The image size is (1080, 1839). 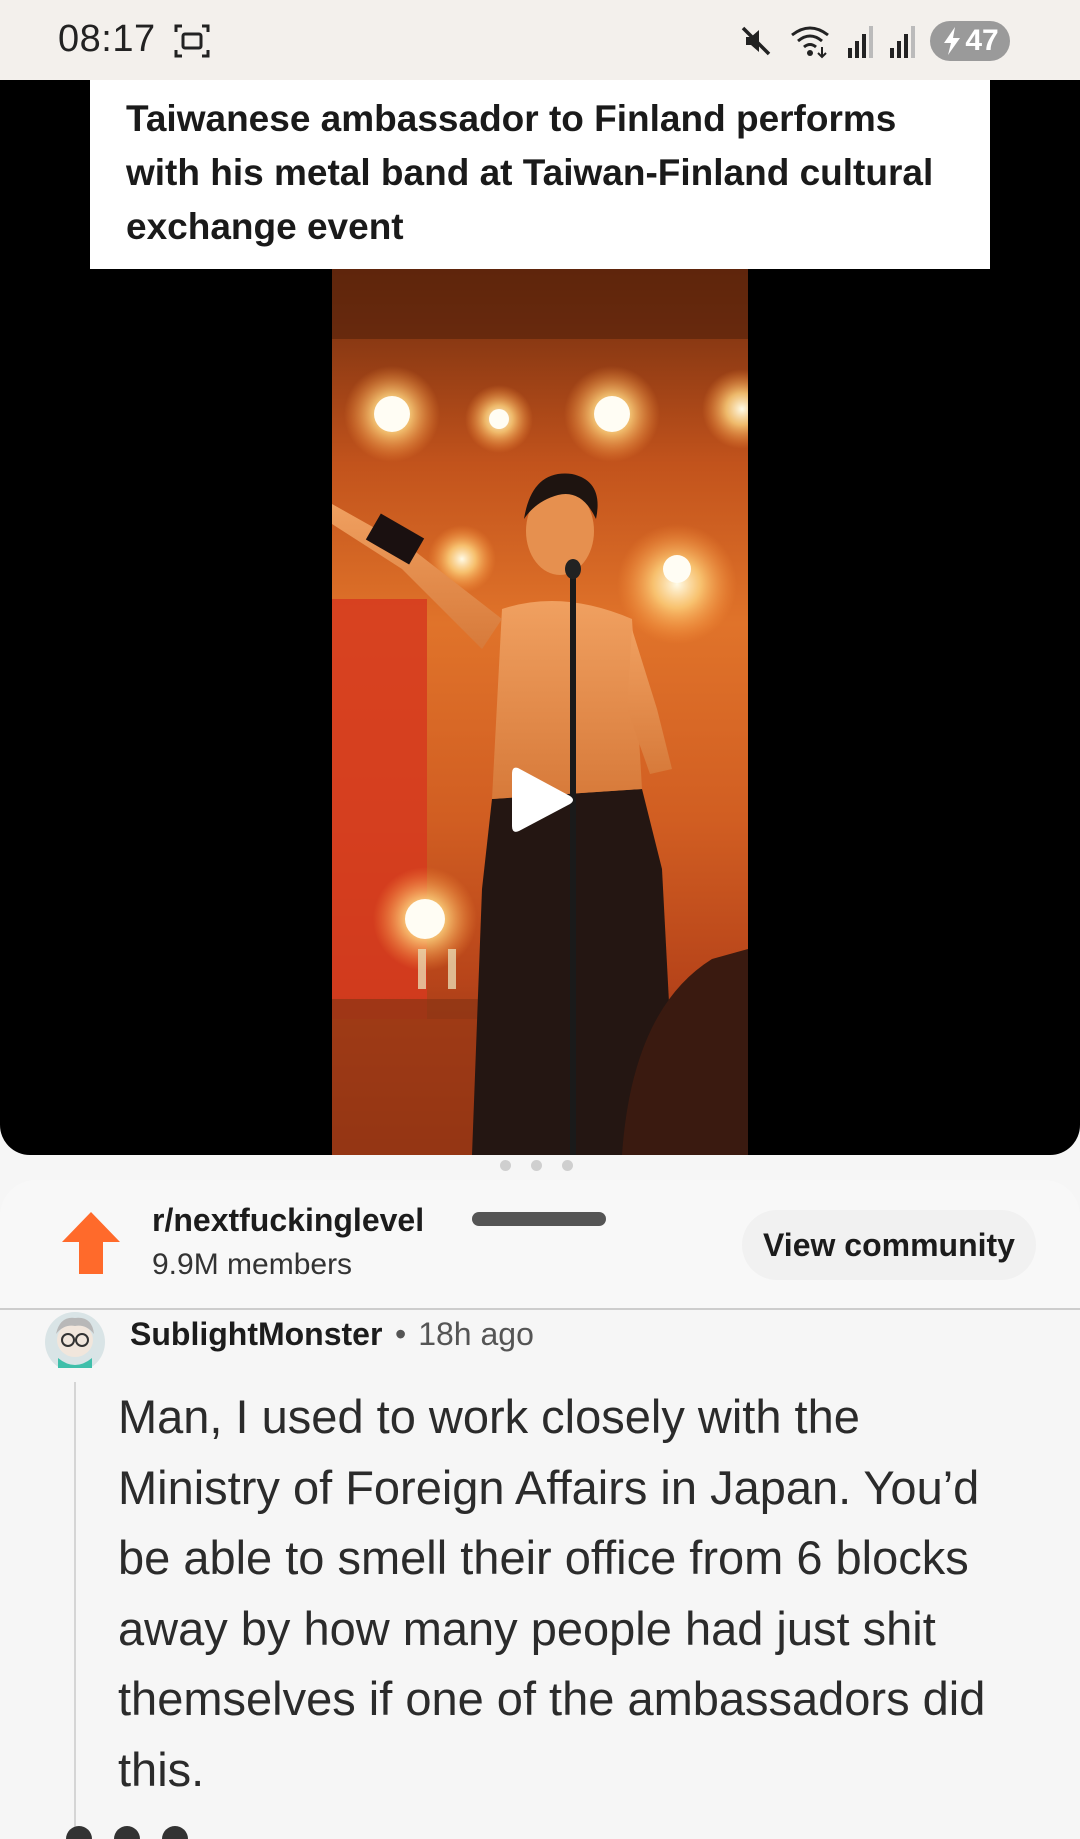 What do you see at coordinates (252, 1264) in the screenshot?
I see `community-members: 9.9M members` at bounding box center [252, 1264].